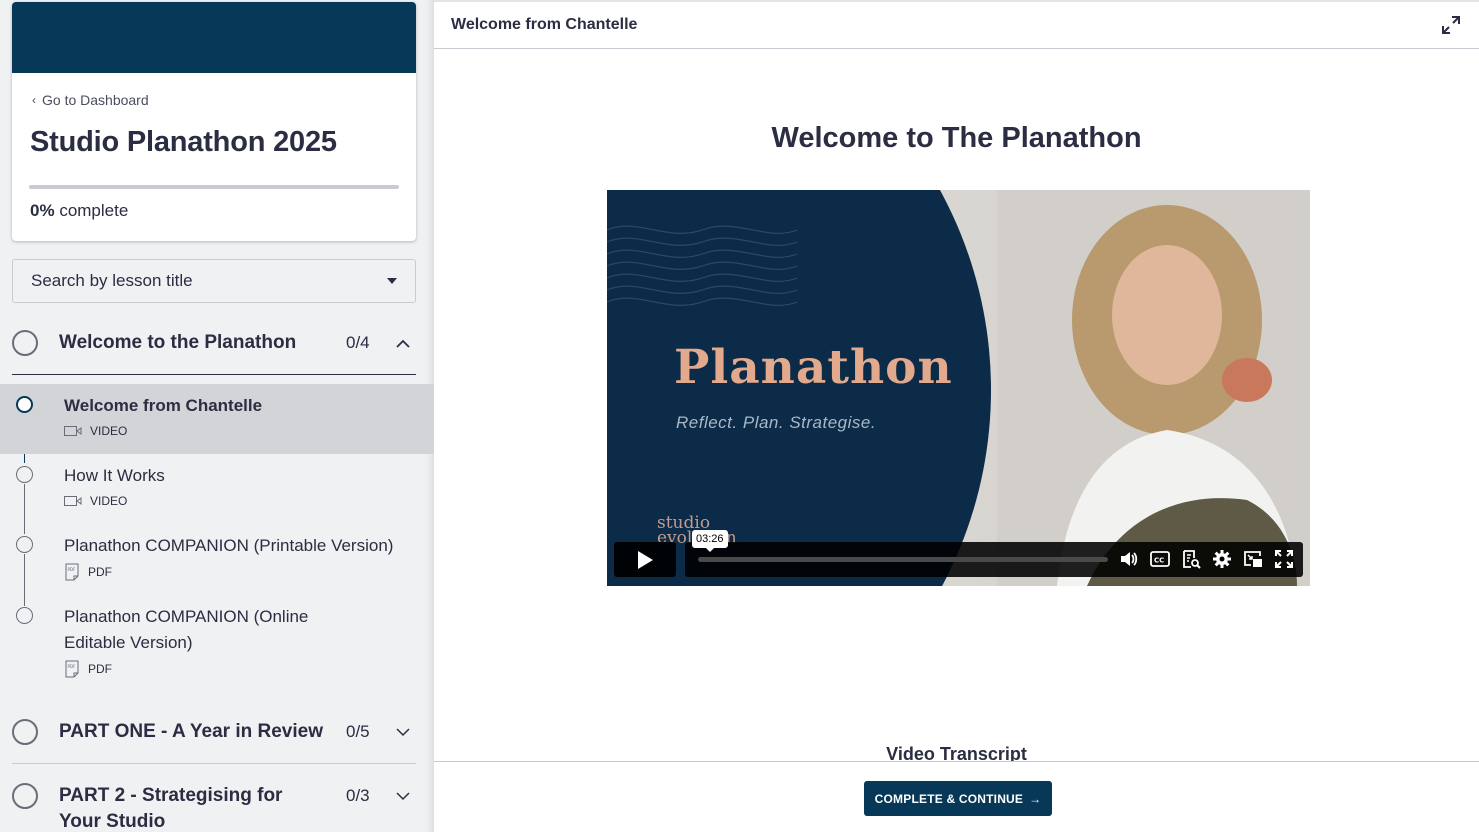  Describe the element at coordinates (1191, 559) in the screenshot. I see `transcript-search-icon` at that location.